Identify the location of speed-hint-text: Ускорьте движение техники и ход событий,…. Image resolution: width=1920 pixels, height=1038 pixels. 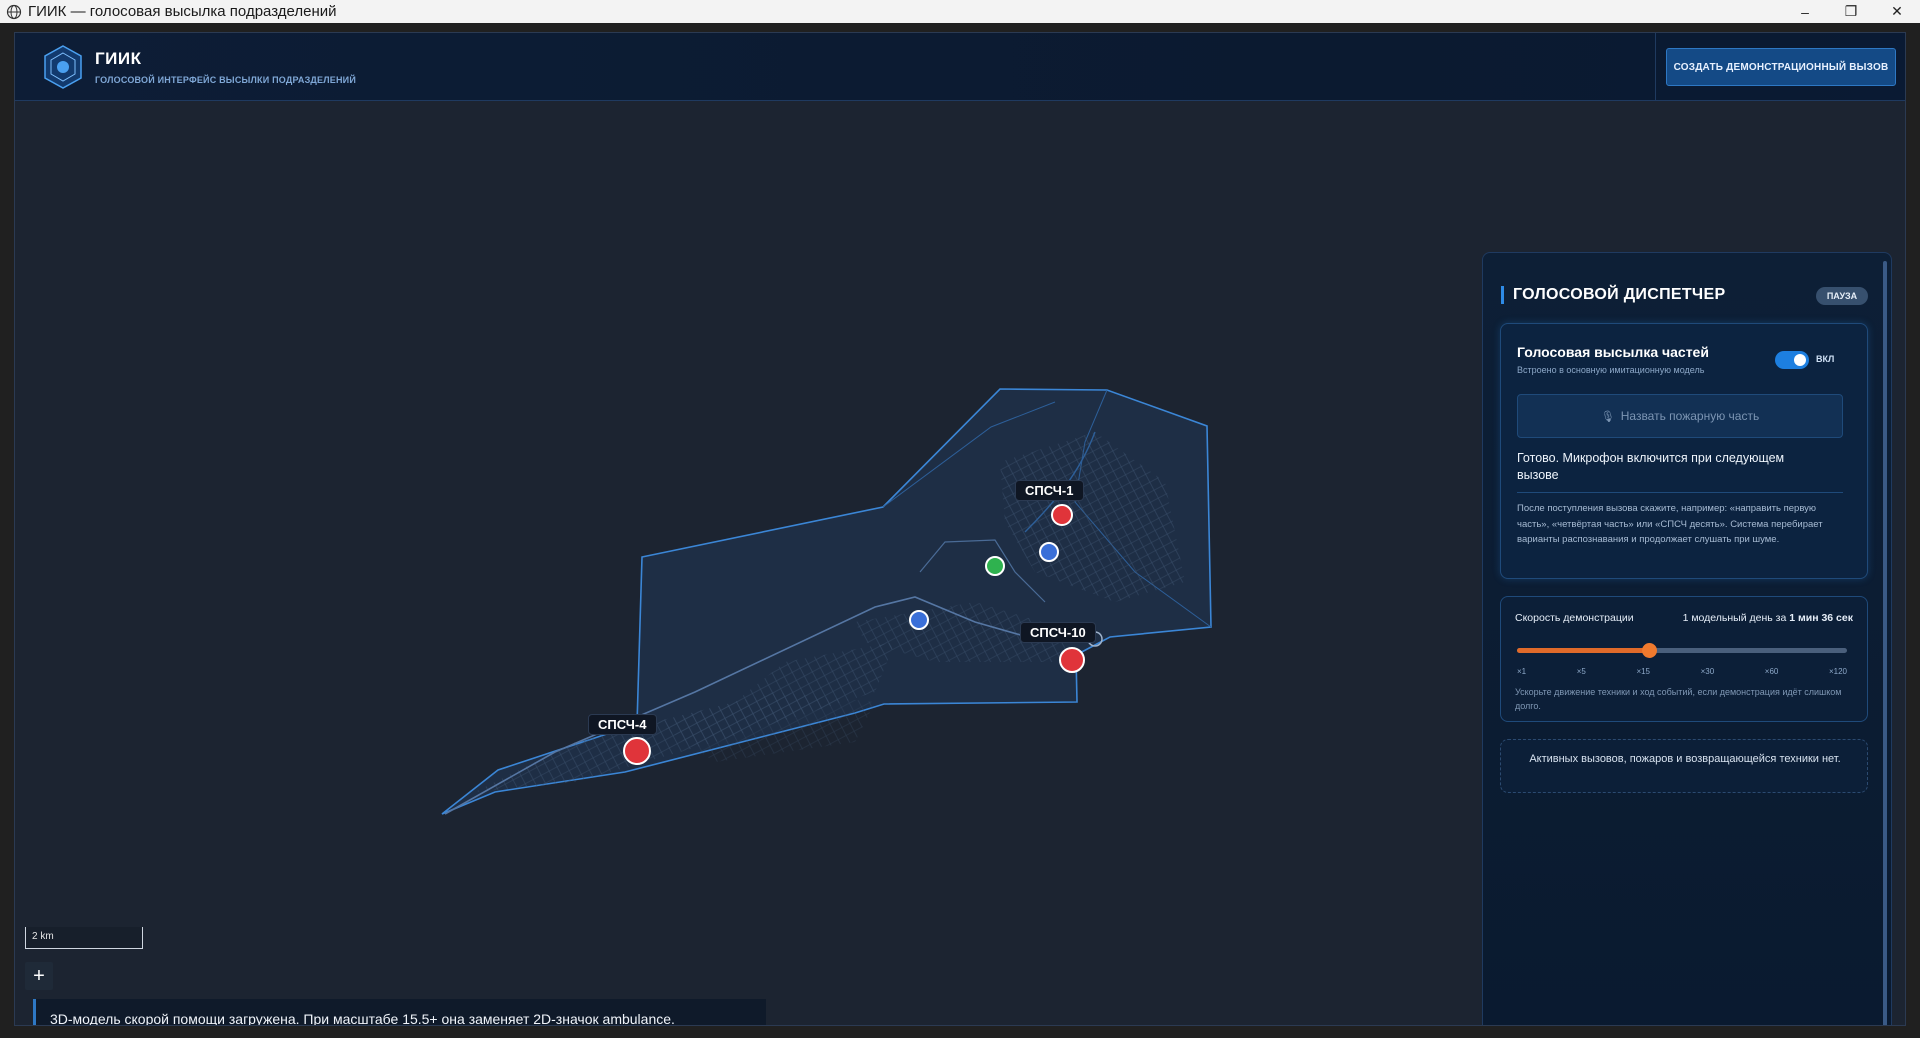
(1678, 699).